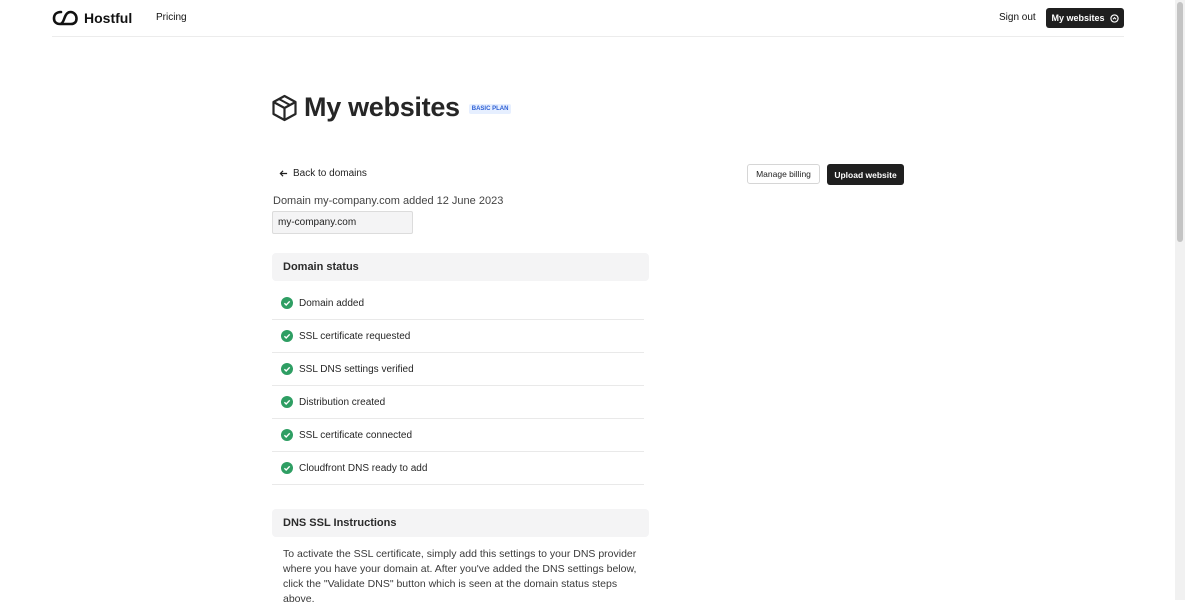  Describe the element at coordinates (171, 17) in the screenshot. I see `nav-pricing-link: Pricing` at that location.